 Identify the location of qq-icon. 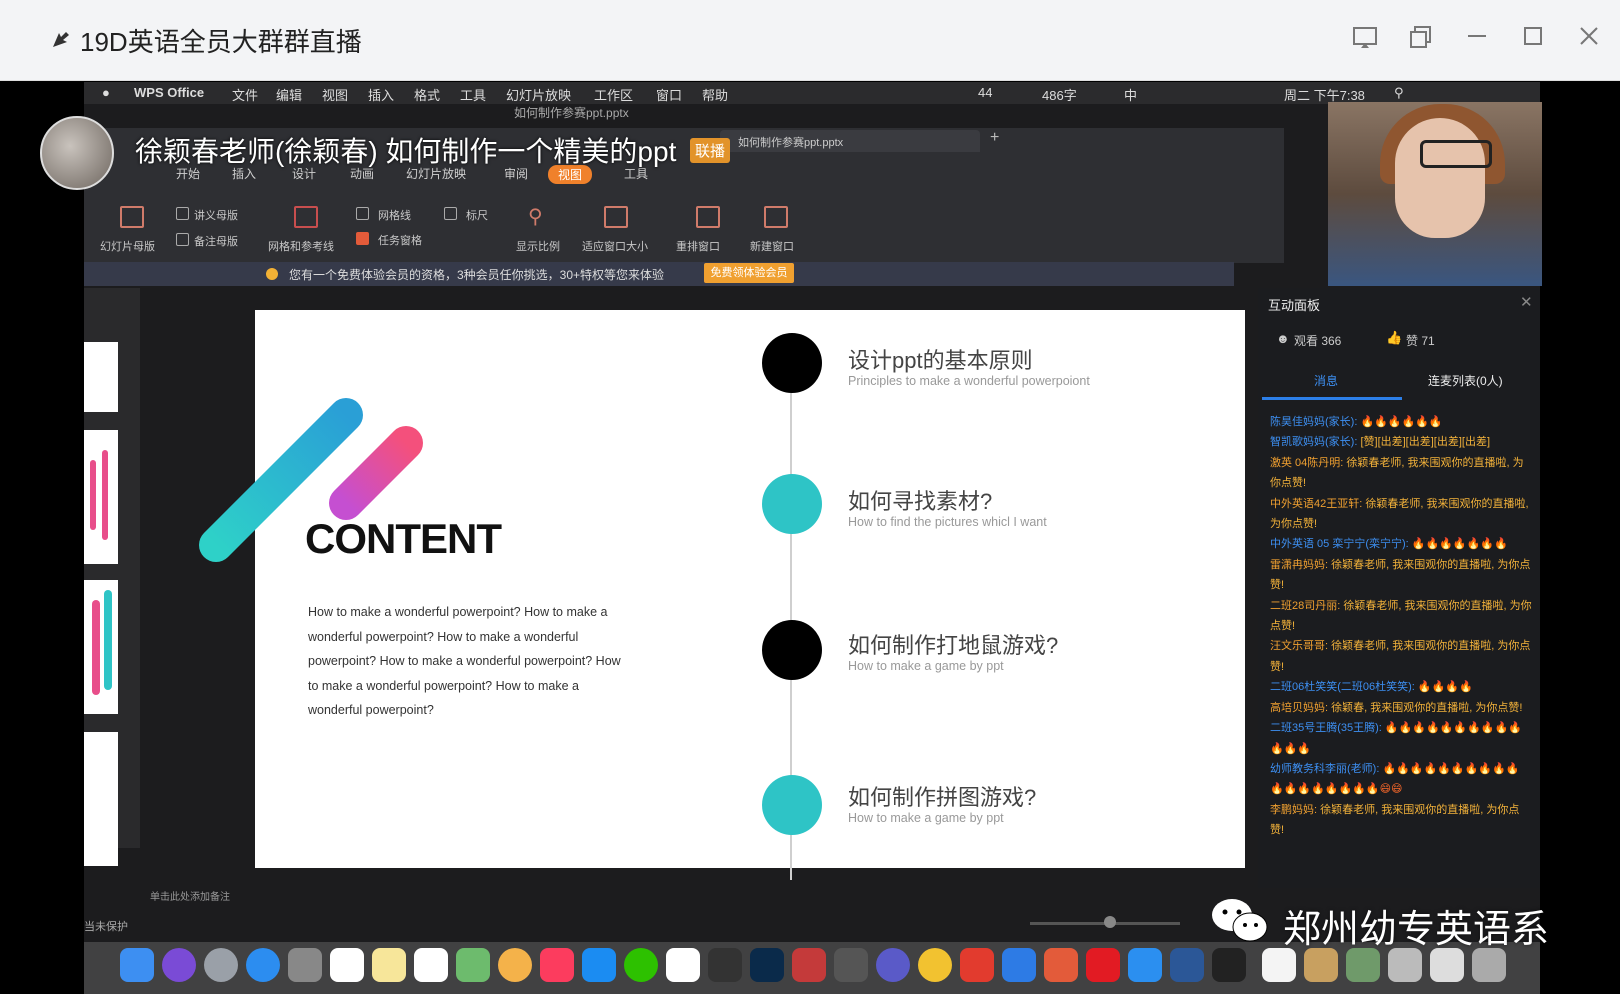
(893, 965).